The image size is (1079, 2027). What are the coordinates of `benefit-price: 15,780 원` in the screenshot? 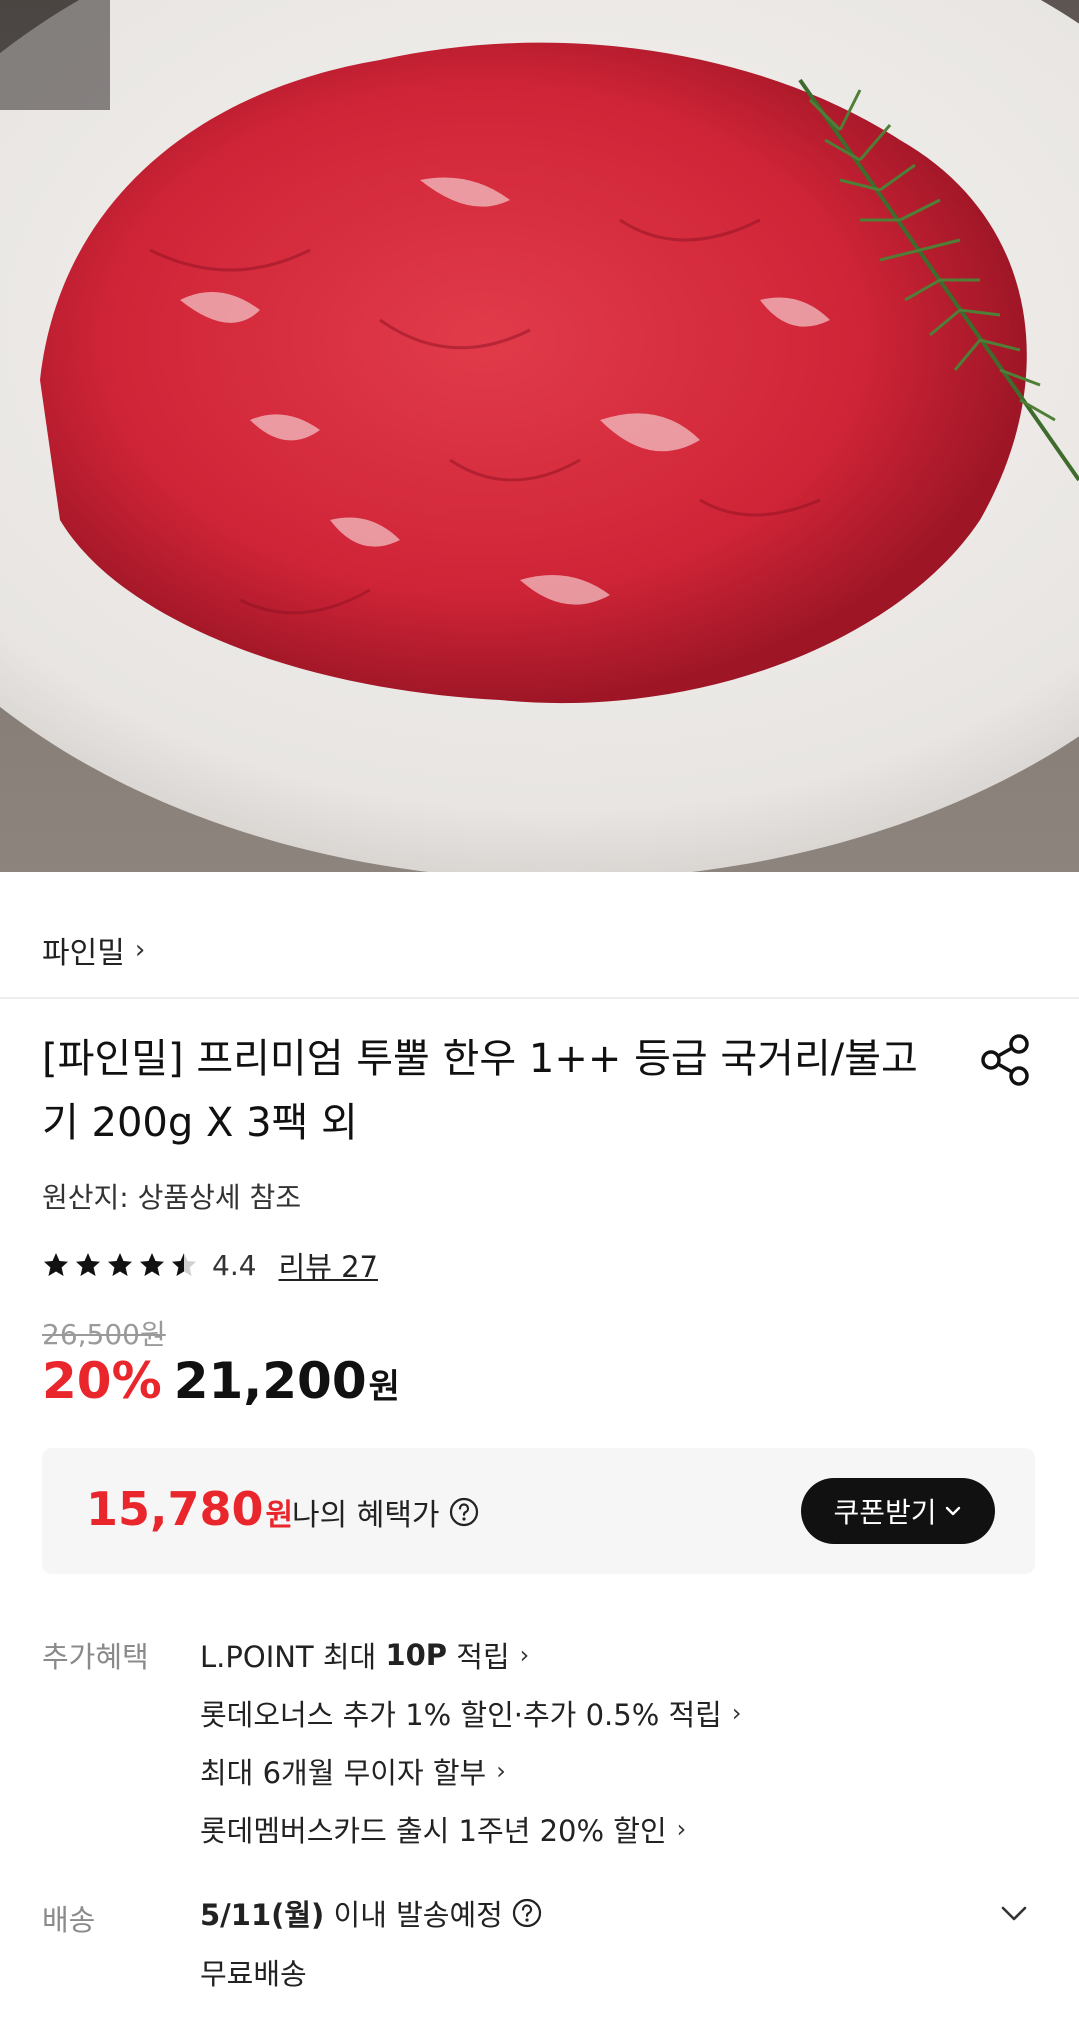 It's located at (189, 1509).